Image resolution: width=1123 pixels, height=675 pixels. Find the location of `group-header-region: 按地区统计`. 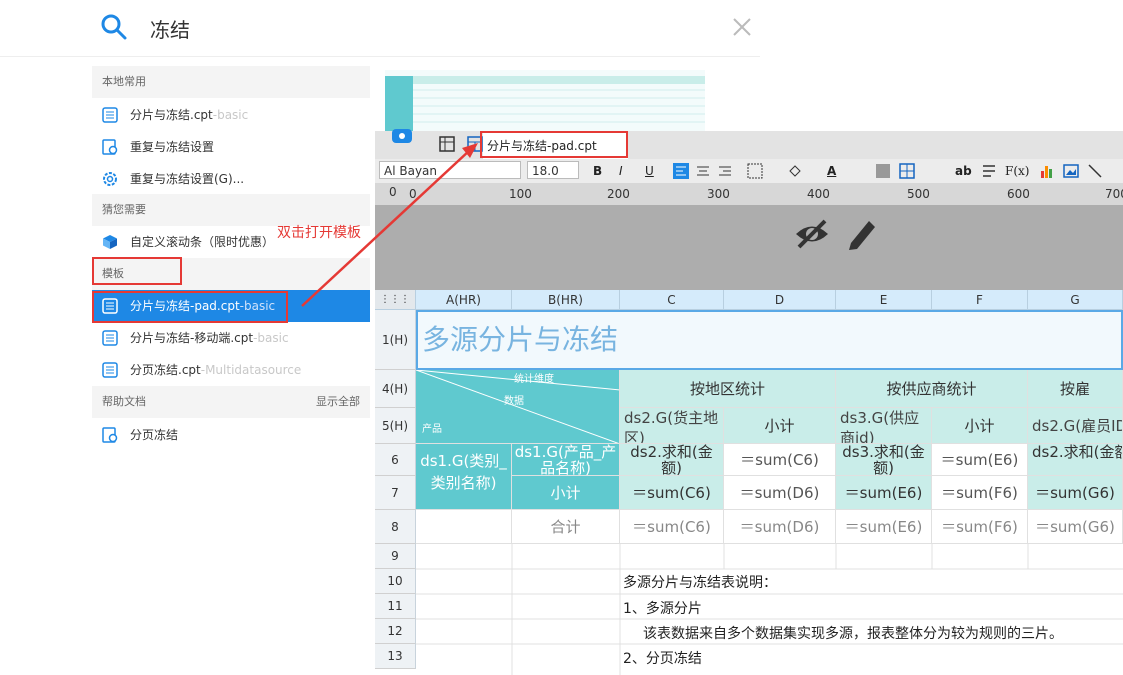

group-header-region: 按地区统计 is located at coordinates (728, 389).